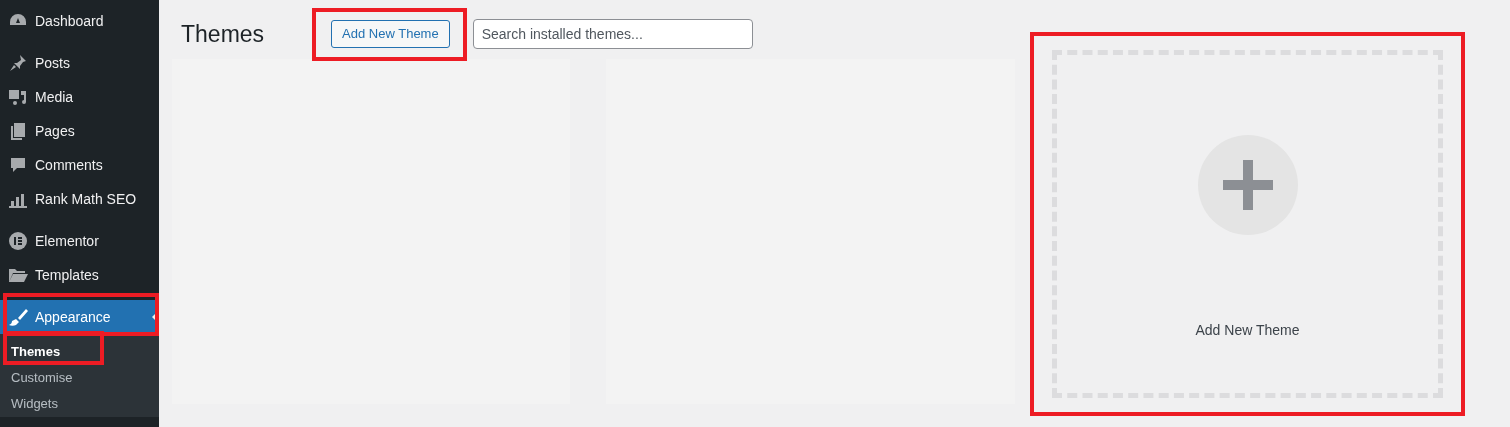 The height and width of the screenshot is (427, 1510). I want to click on pages-icon, so click(18, 131).